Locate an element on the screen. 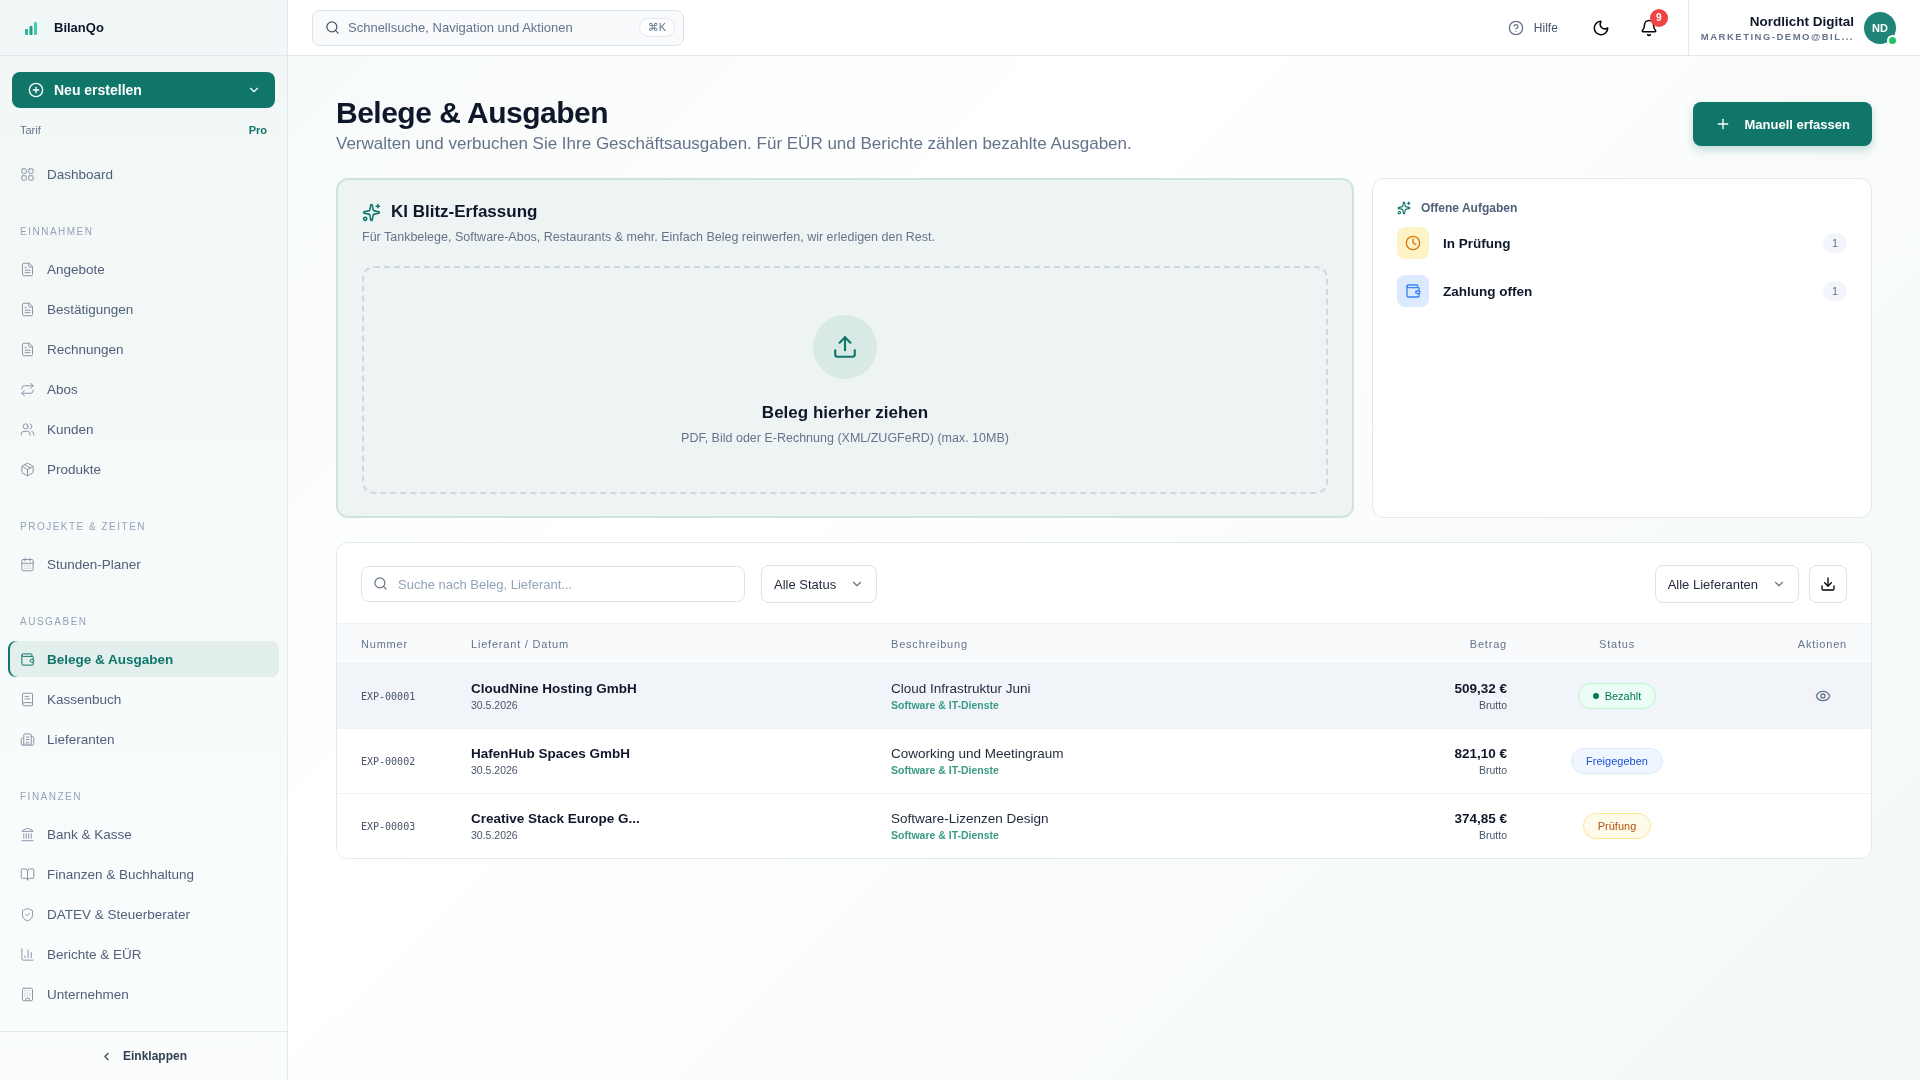  upload-dropzone: Beleg hierher ziehen PDF, Bild oder E-Rechnung (XML/ZUGFeRD) (max. 10MB) is located at coordinates (845, 380).